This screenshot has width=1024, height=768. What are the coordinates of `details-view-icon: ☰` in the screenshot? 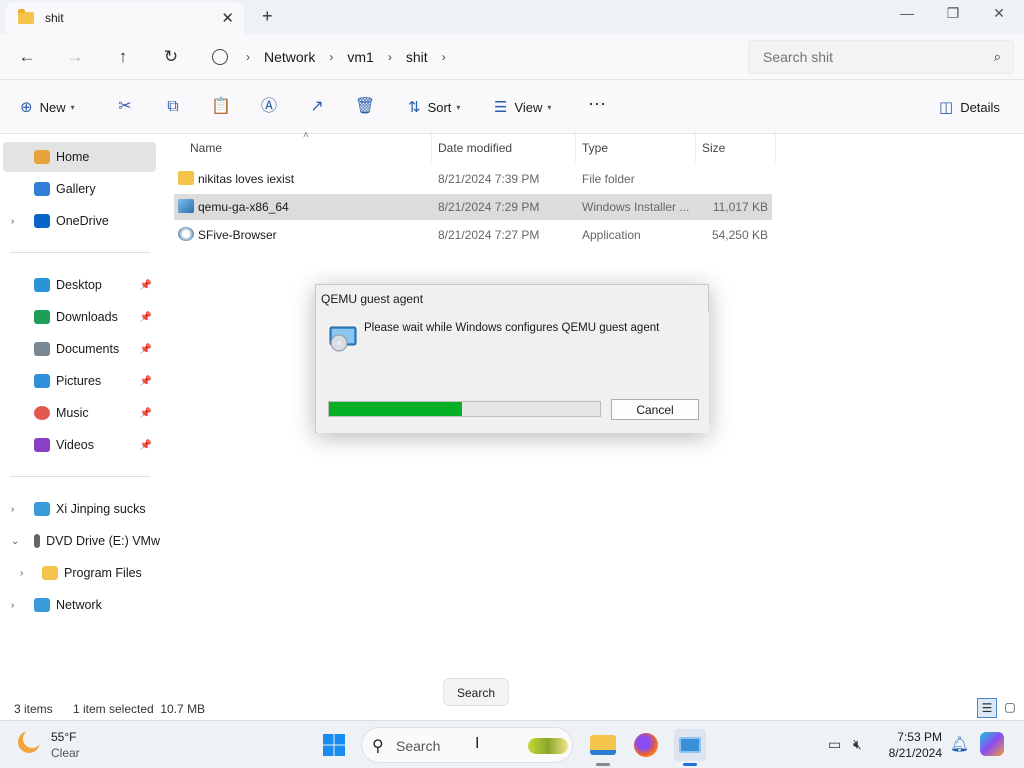 It's located at (987, 708).